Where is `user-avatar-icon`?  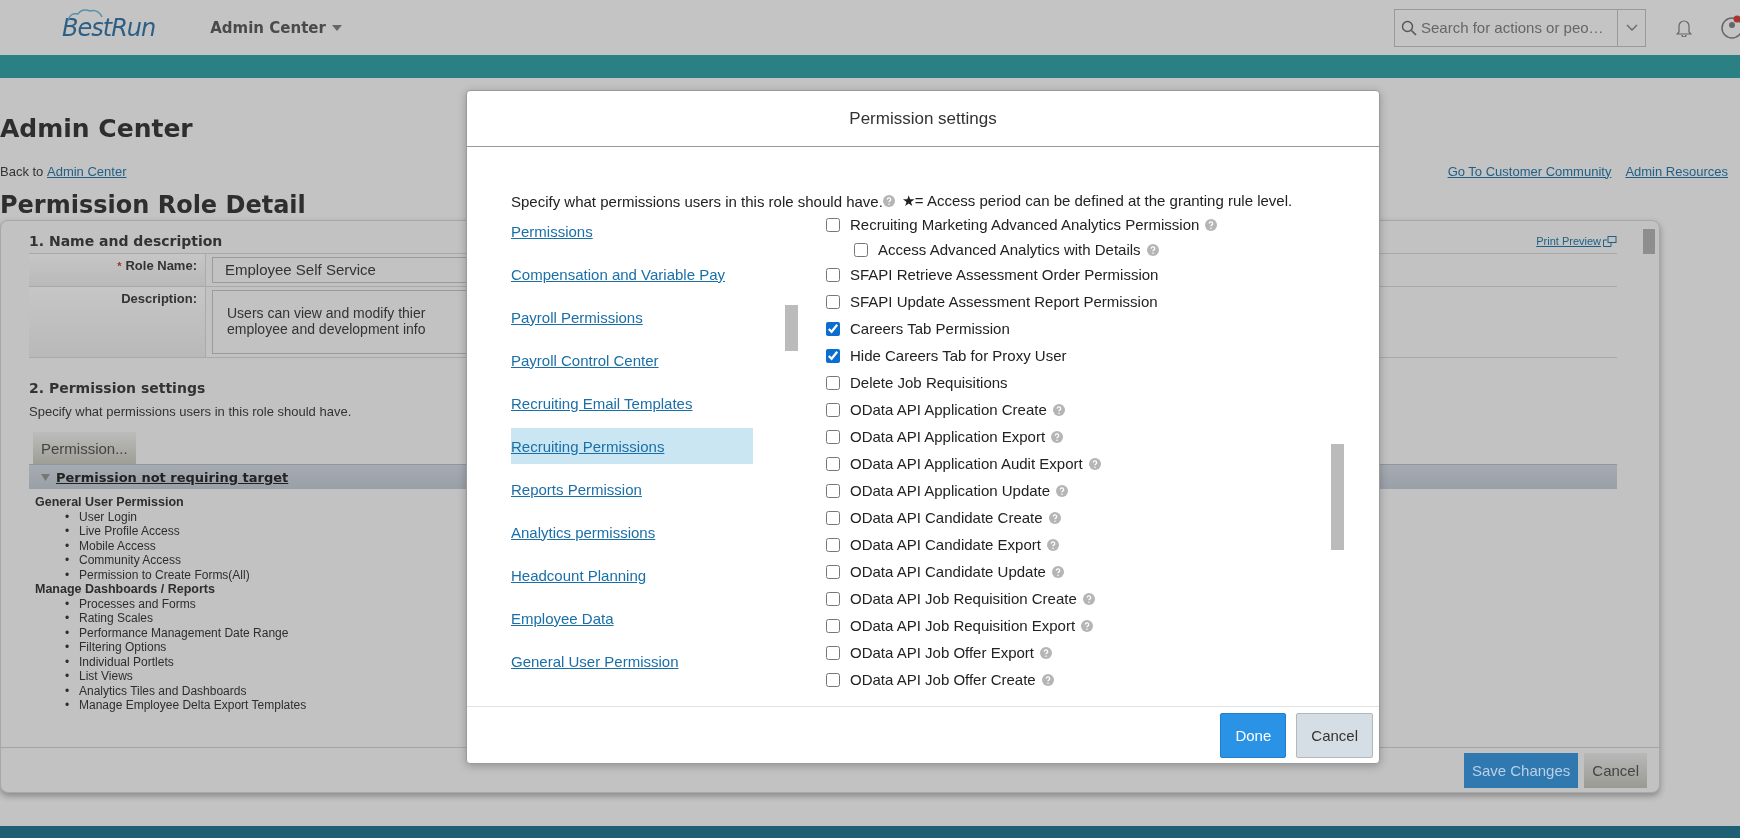
user-avatar-icon is located at coordinates (1730, 27).